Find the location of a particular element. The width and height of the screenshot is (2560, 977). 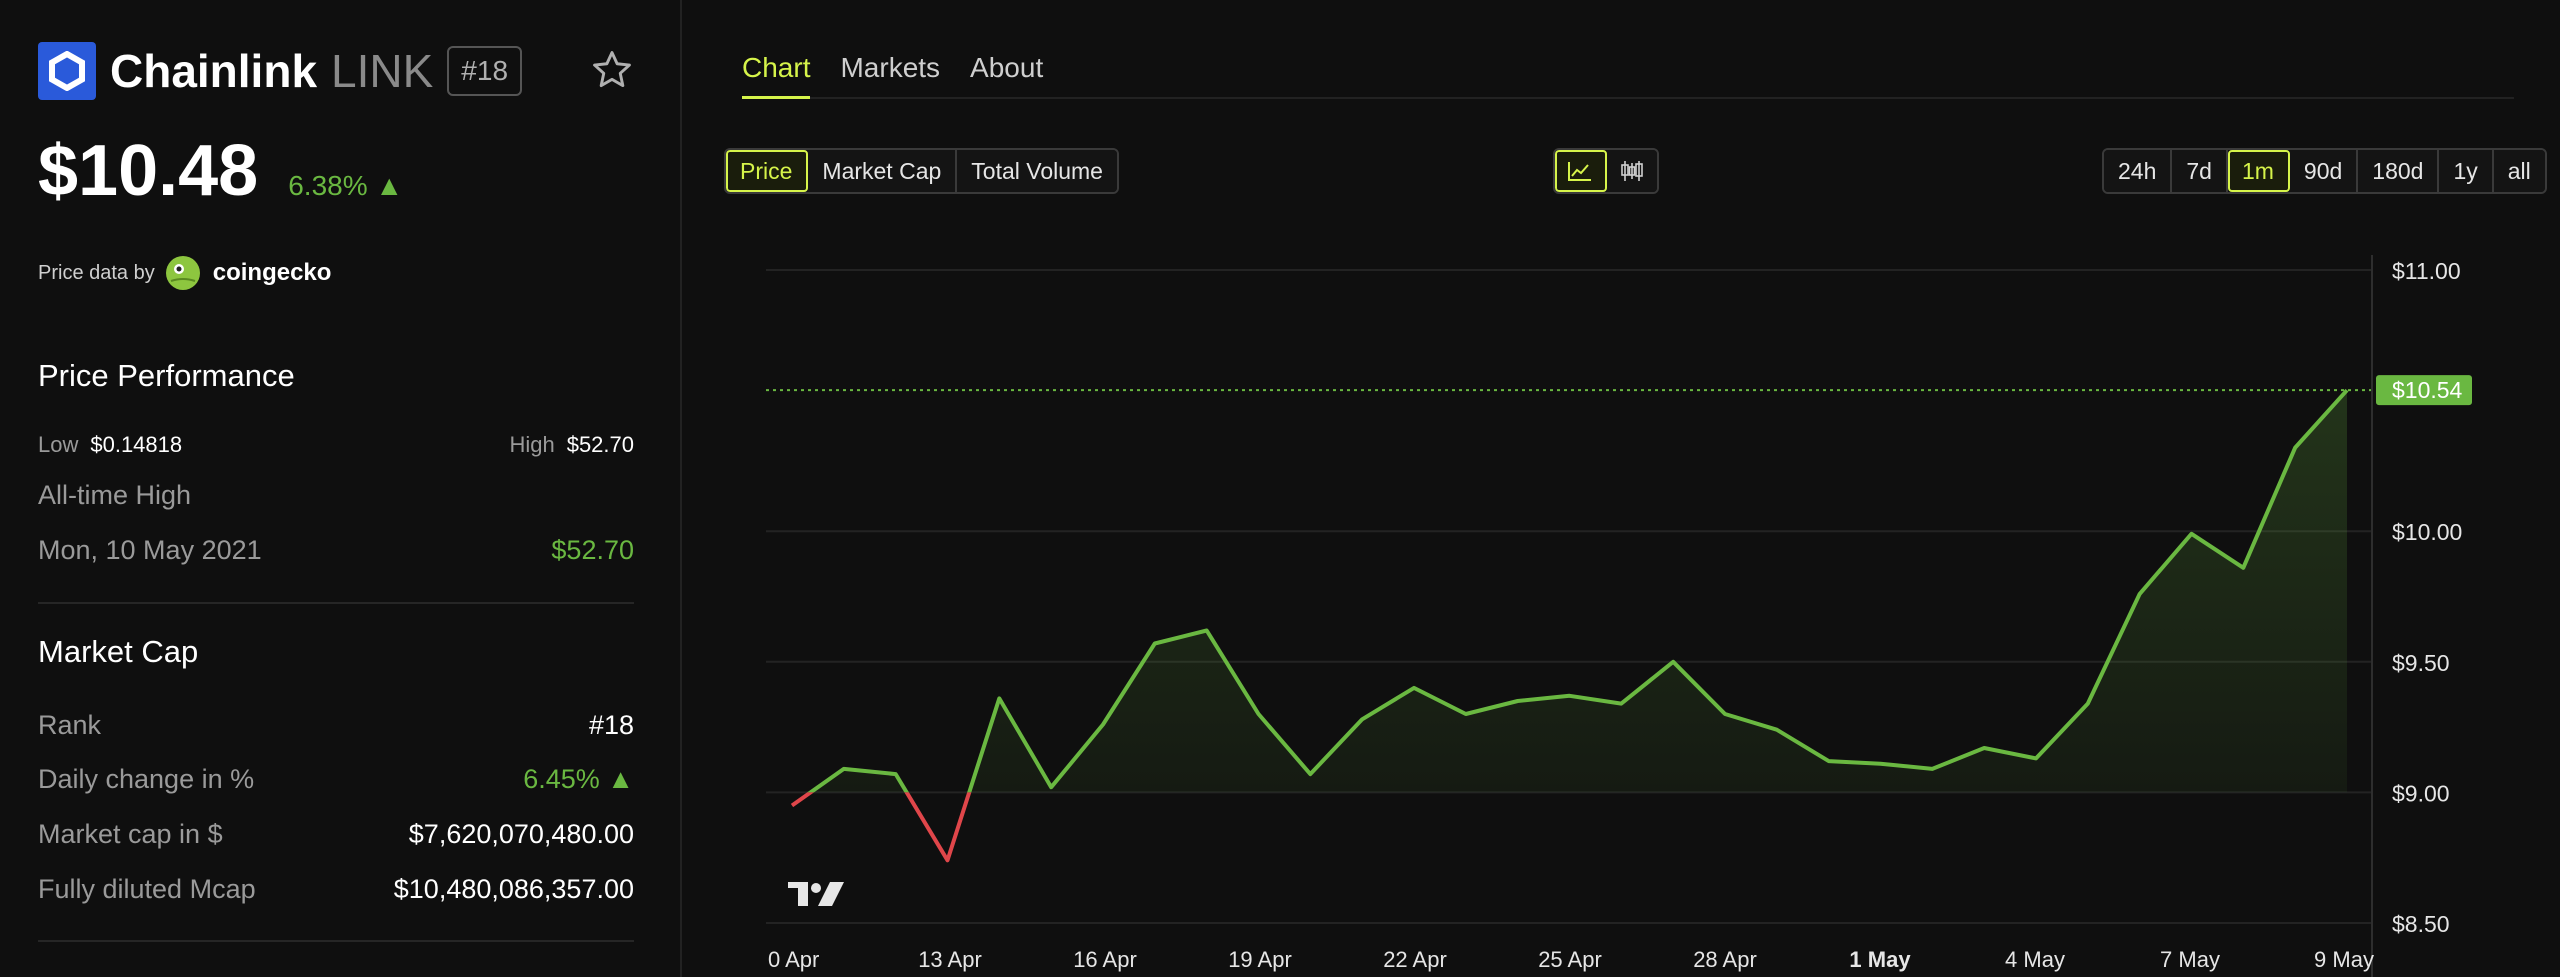

range-90d-button: 90d is located at coordinates (2324, 171).